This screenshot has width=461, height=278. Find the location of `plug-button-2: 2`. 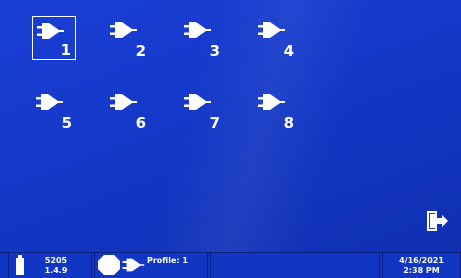

plug-button-2: 2 is located at coordinates (128, 38).